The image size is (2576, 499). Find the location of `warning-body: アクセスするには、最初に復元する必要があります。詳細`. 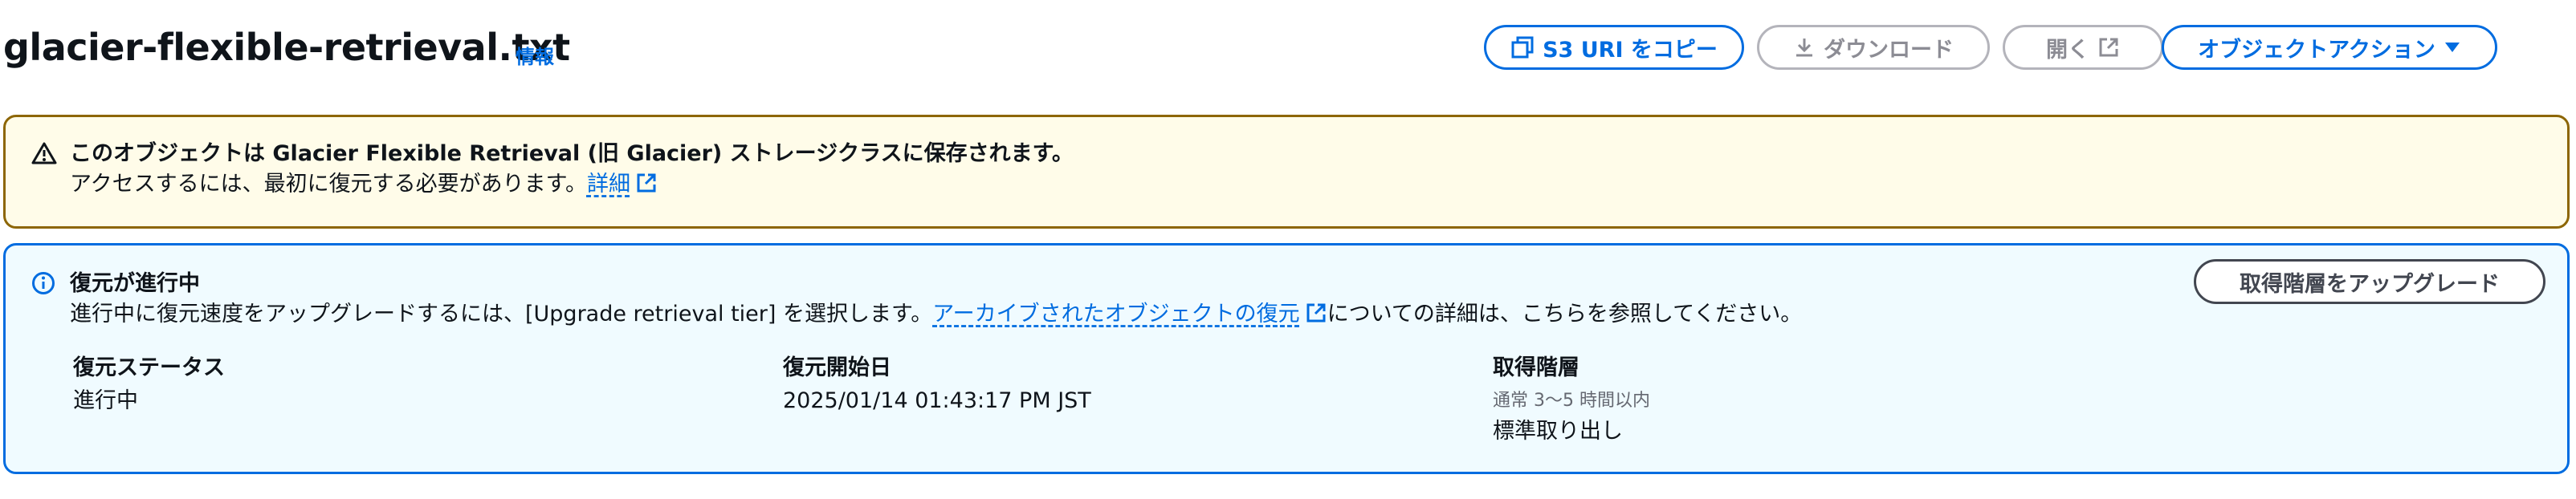

warning-body: アクセスするには、最初に復元する必要があります。詳細 is located at coordinates (364, 186).